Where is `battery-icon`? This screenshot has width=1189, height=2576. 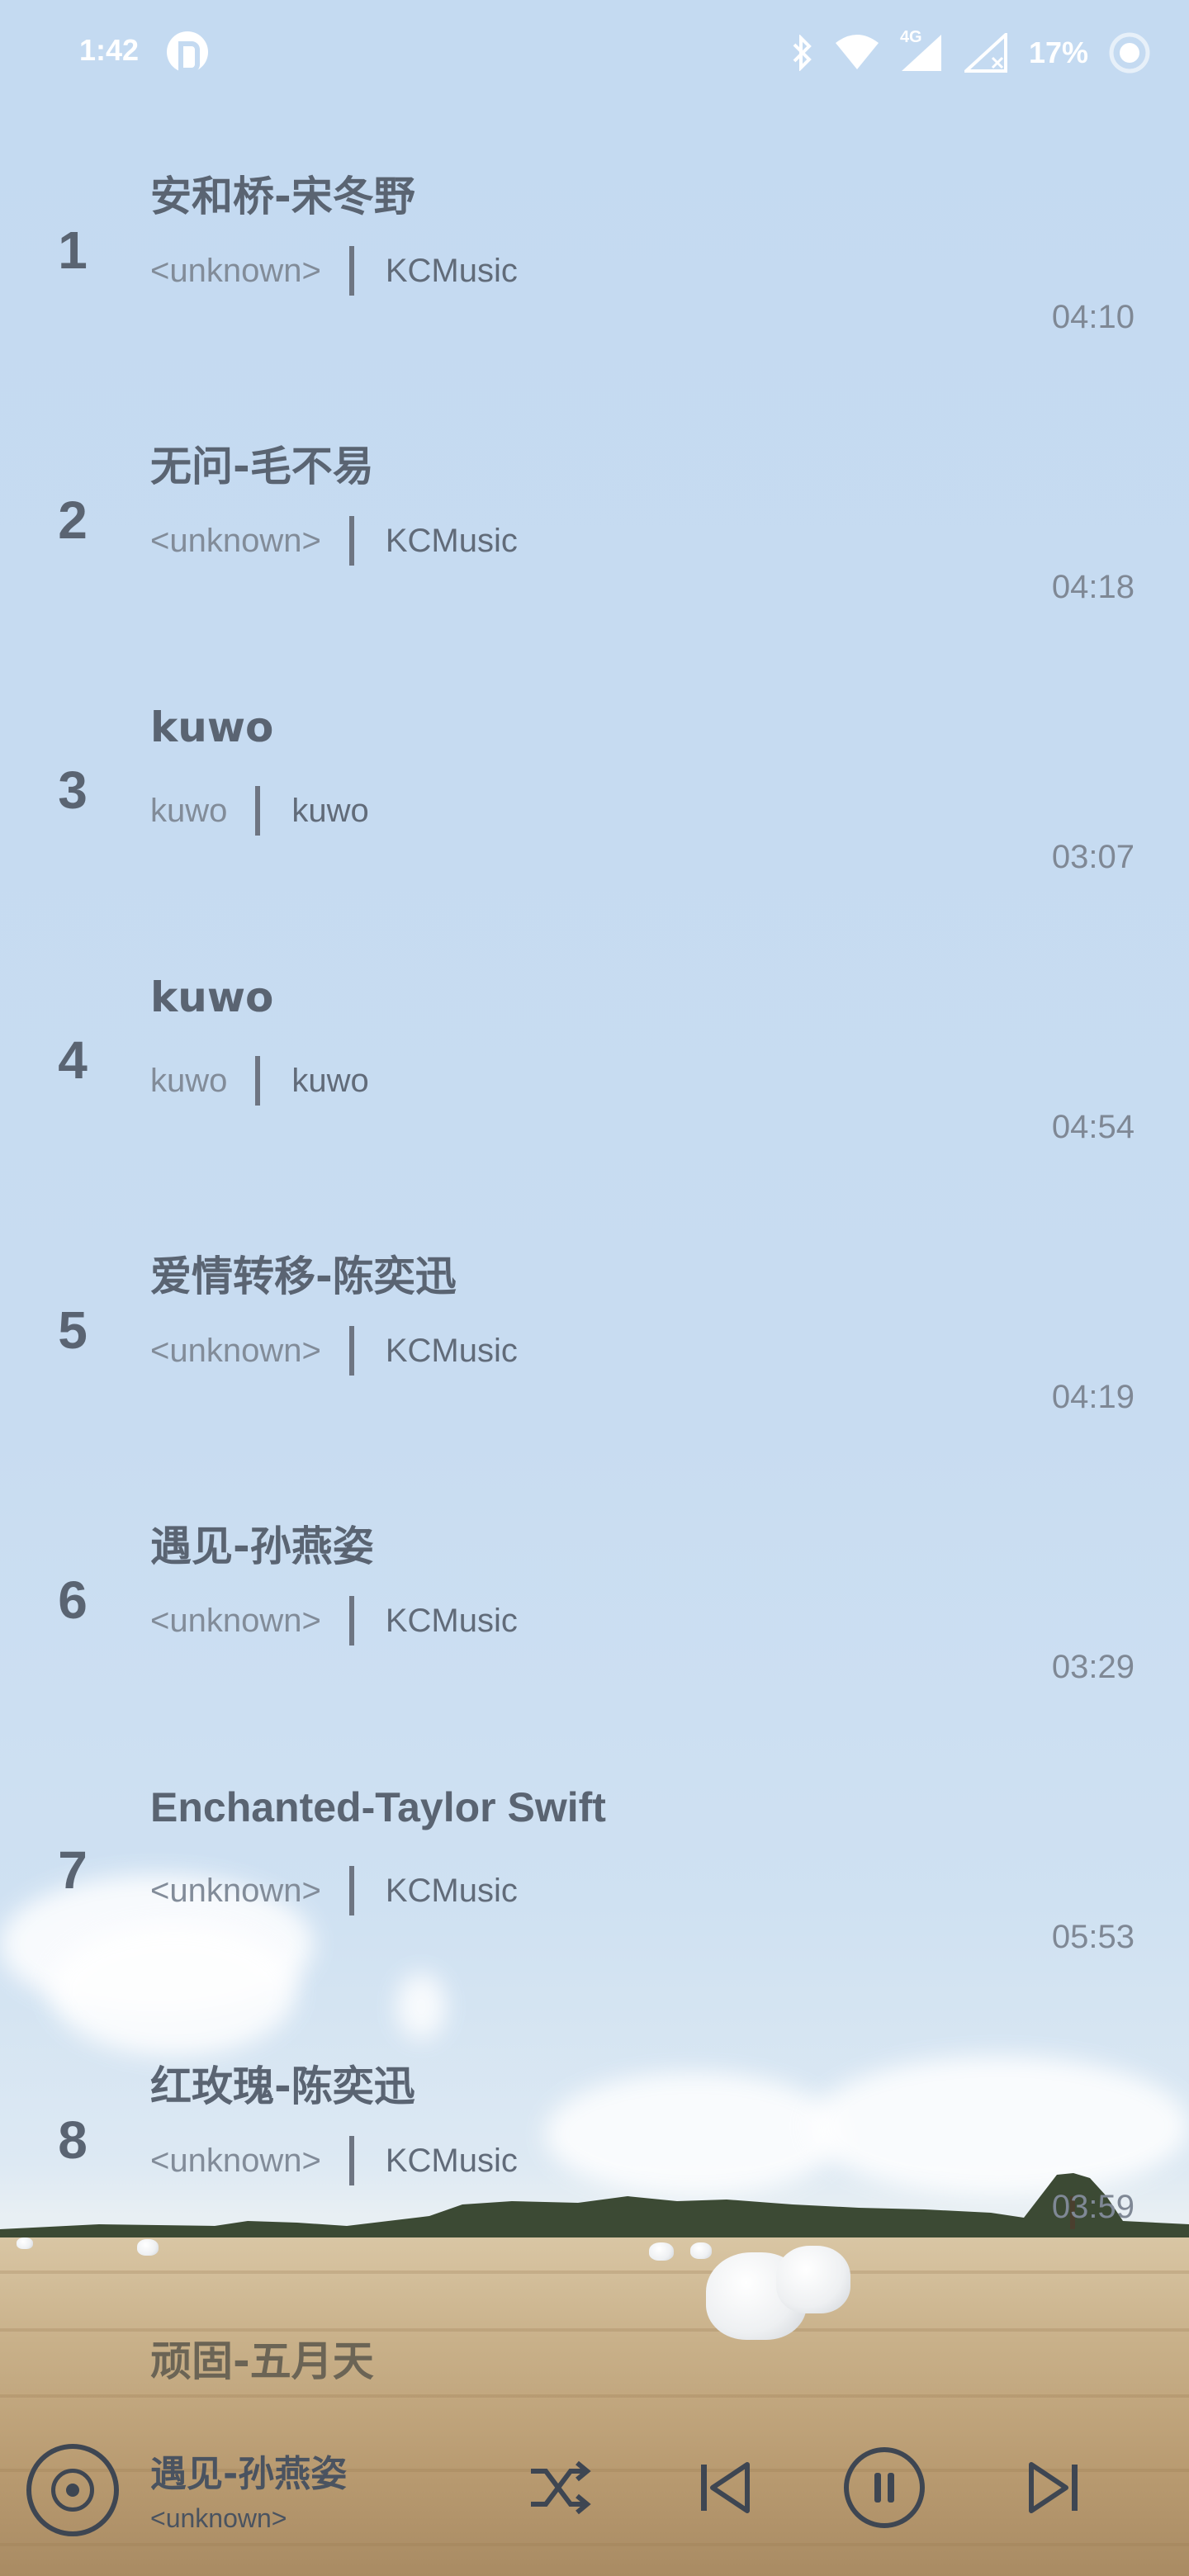
battery-icon is located at coordinates (1129, 52).